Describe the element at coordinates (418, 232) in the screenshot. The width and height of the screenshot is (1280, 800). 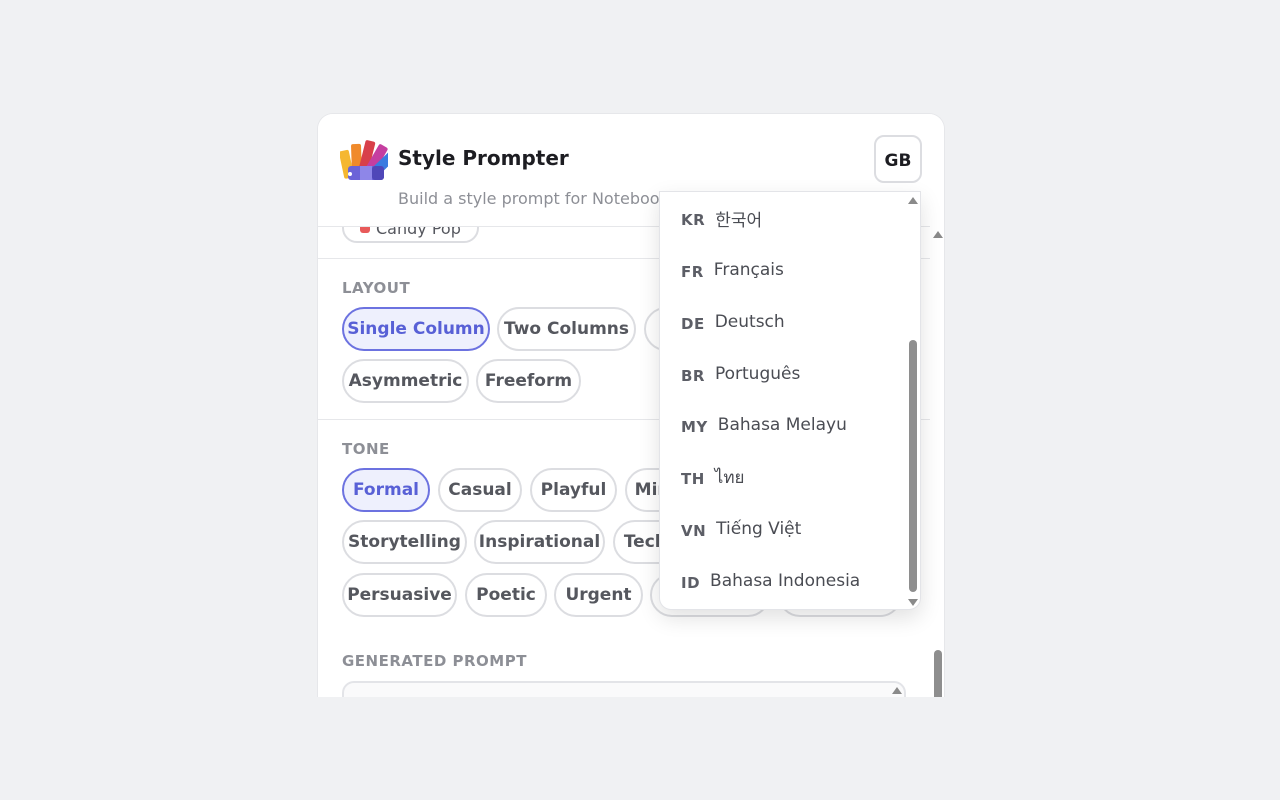
I see `chip-label: Candy Pop` at that location.